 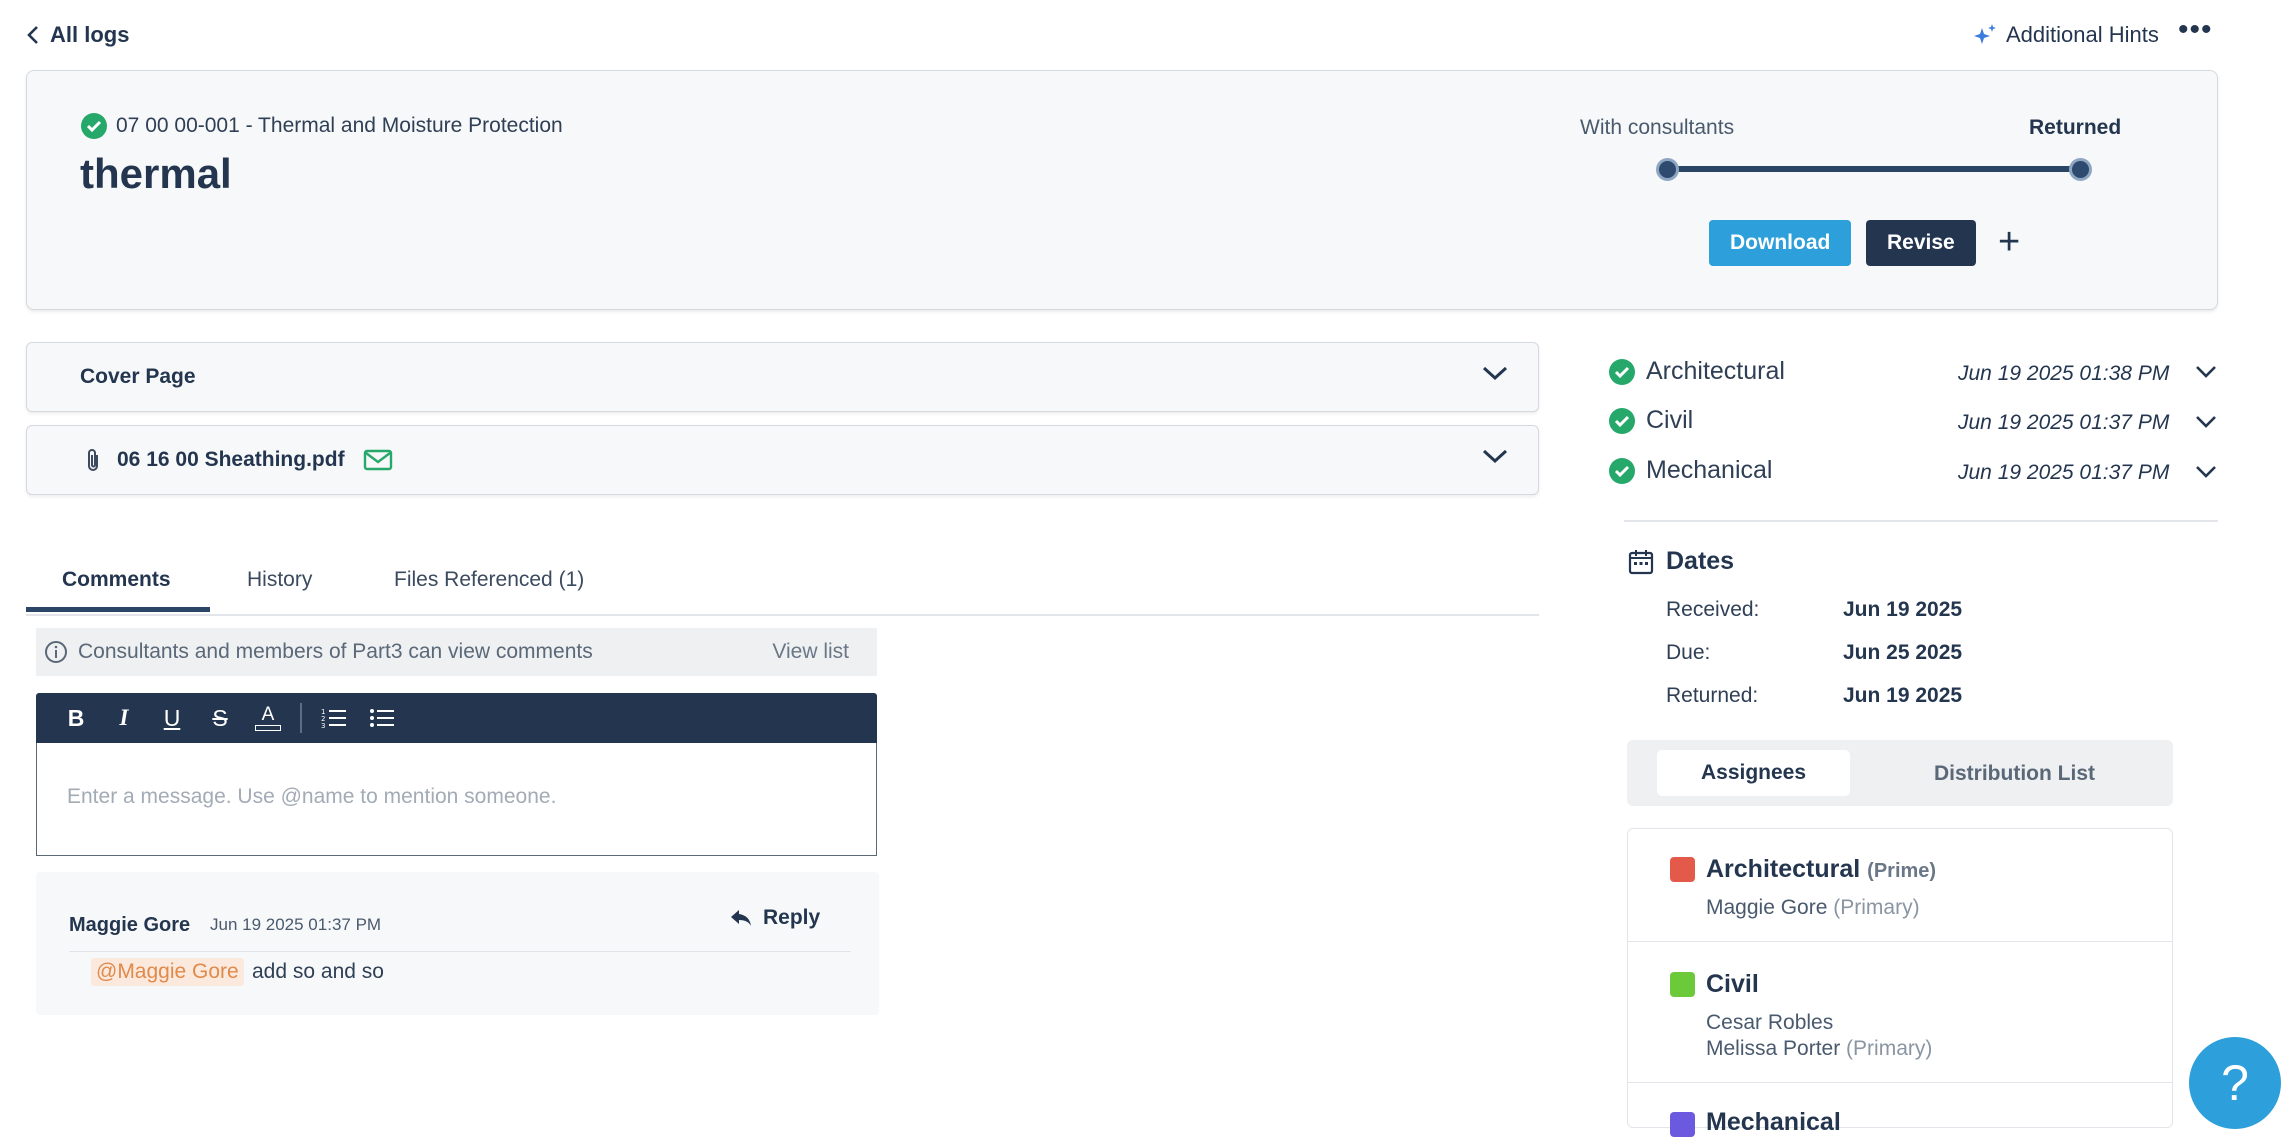 I want to click on cover-page-label: Cover Page, so click(x=138, y=376).